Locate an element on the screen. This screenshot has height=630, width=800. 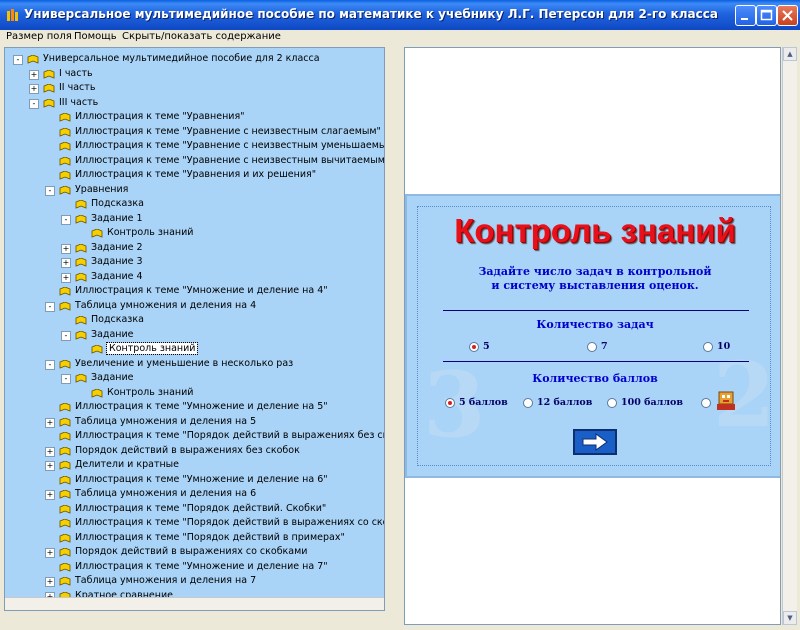
custom-scoring-icon is located at coordinates (727, 401).